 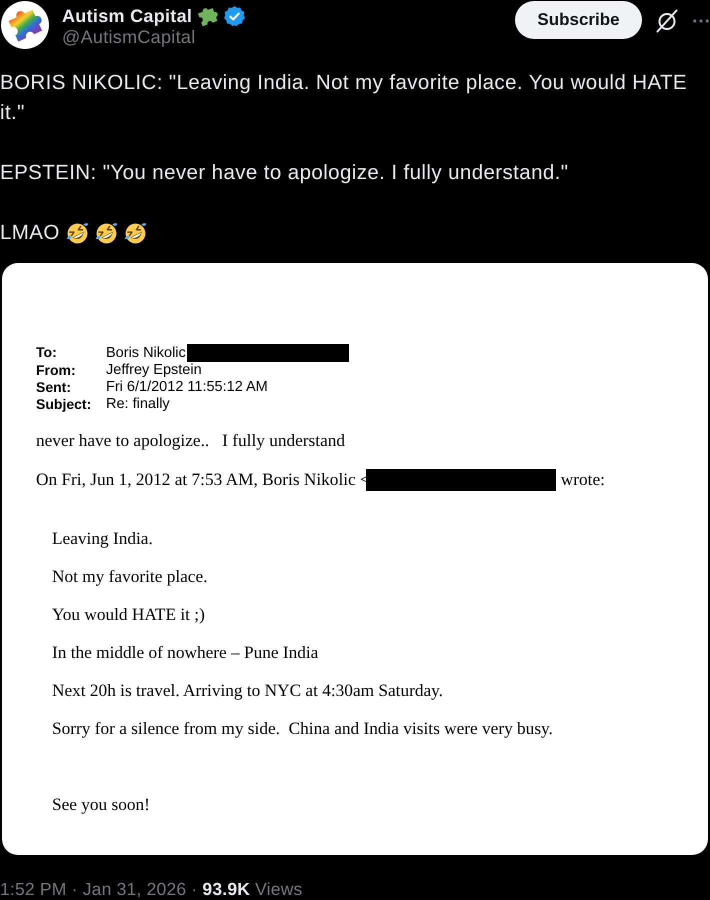 What do you see at coordinates (226, 889) in the screenshot?
I see `views-count: 93.9K` at bounding box center [226, 889].